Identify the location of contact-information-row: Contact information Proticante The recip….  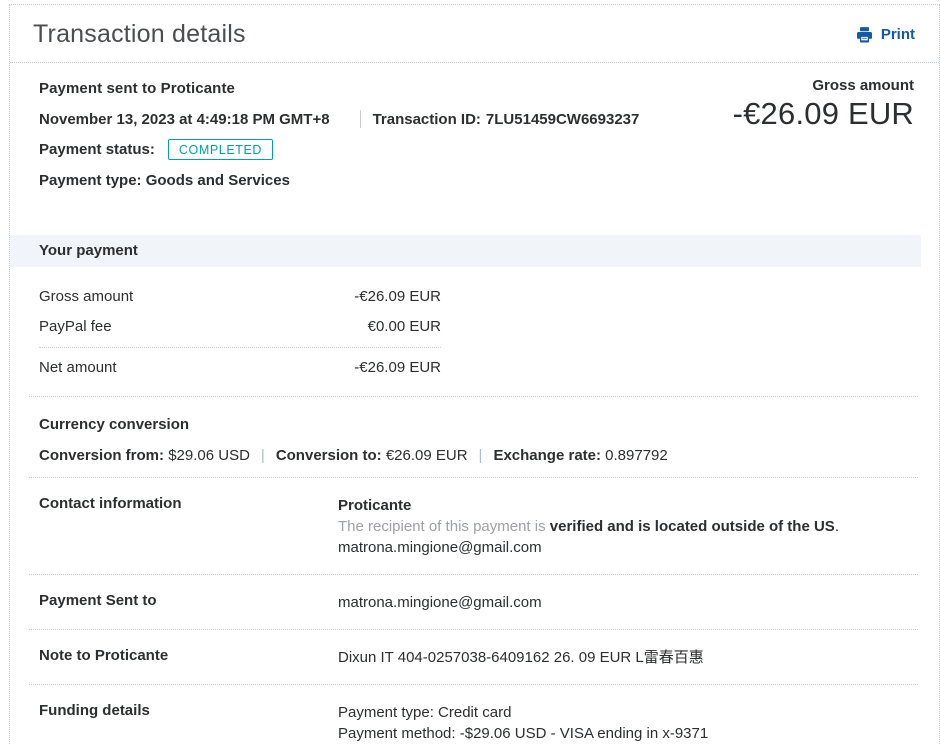
(477, 526).